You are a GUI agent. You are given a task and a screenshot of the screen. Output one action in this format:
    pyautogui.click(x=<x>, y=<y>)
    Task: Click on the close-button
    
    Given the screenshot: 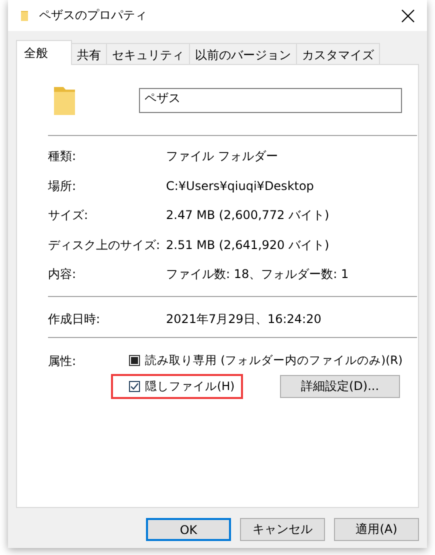 What is the action you would take?
    pyautogui.click(x=408, y=15)
    